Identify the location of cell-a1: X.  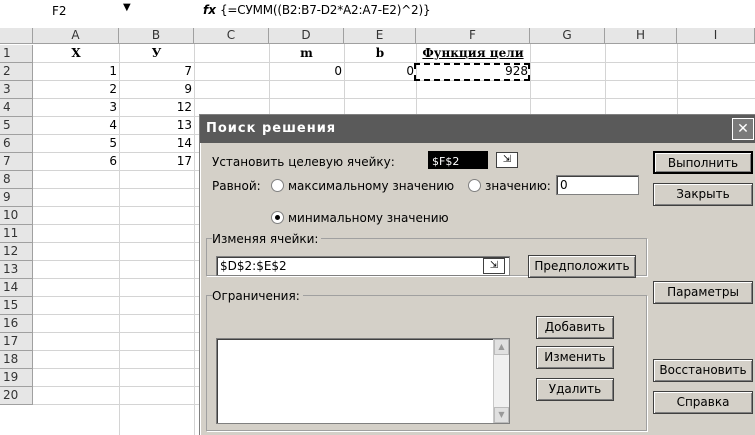
(76, 53).